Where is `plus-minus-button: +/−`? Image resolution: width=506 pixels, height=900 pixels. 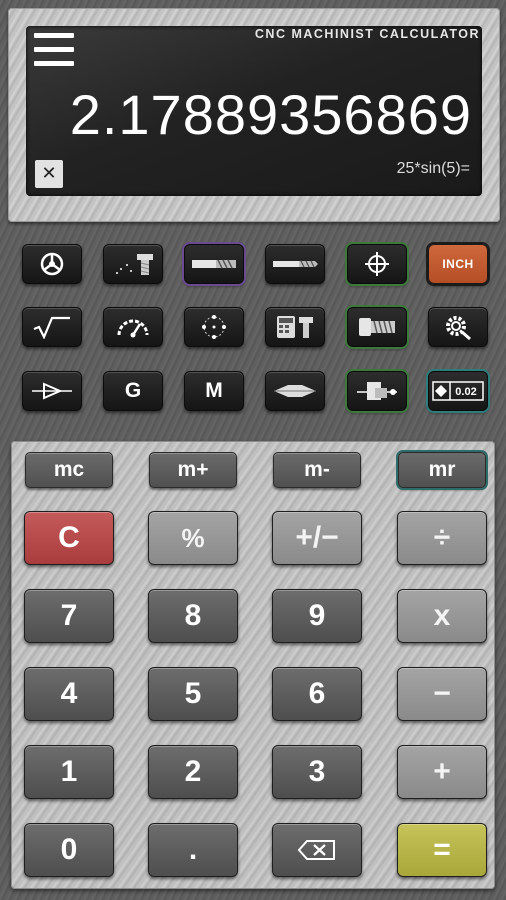
plus-minus-button: +/− is located at coordinates (317, 538).